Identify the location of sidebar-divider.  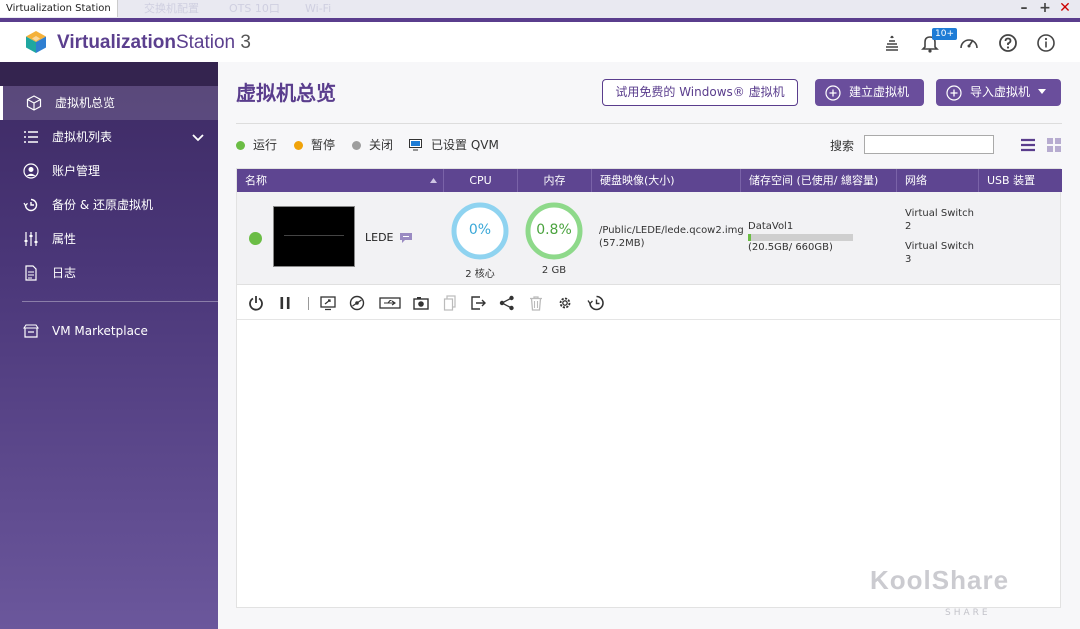
(120, 301).